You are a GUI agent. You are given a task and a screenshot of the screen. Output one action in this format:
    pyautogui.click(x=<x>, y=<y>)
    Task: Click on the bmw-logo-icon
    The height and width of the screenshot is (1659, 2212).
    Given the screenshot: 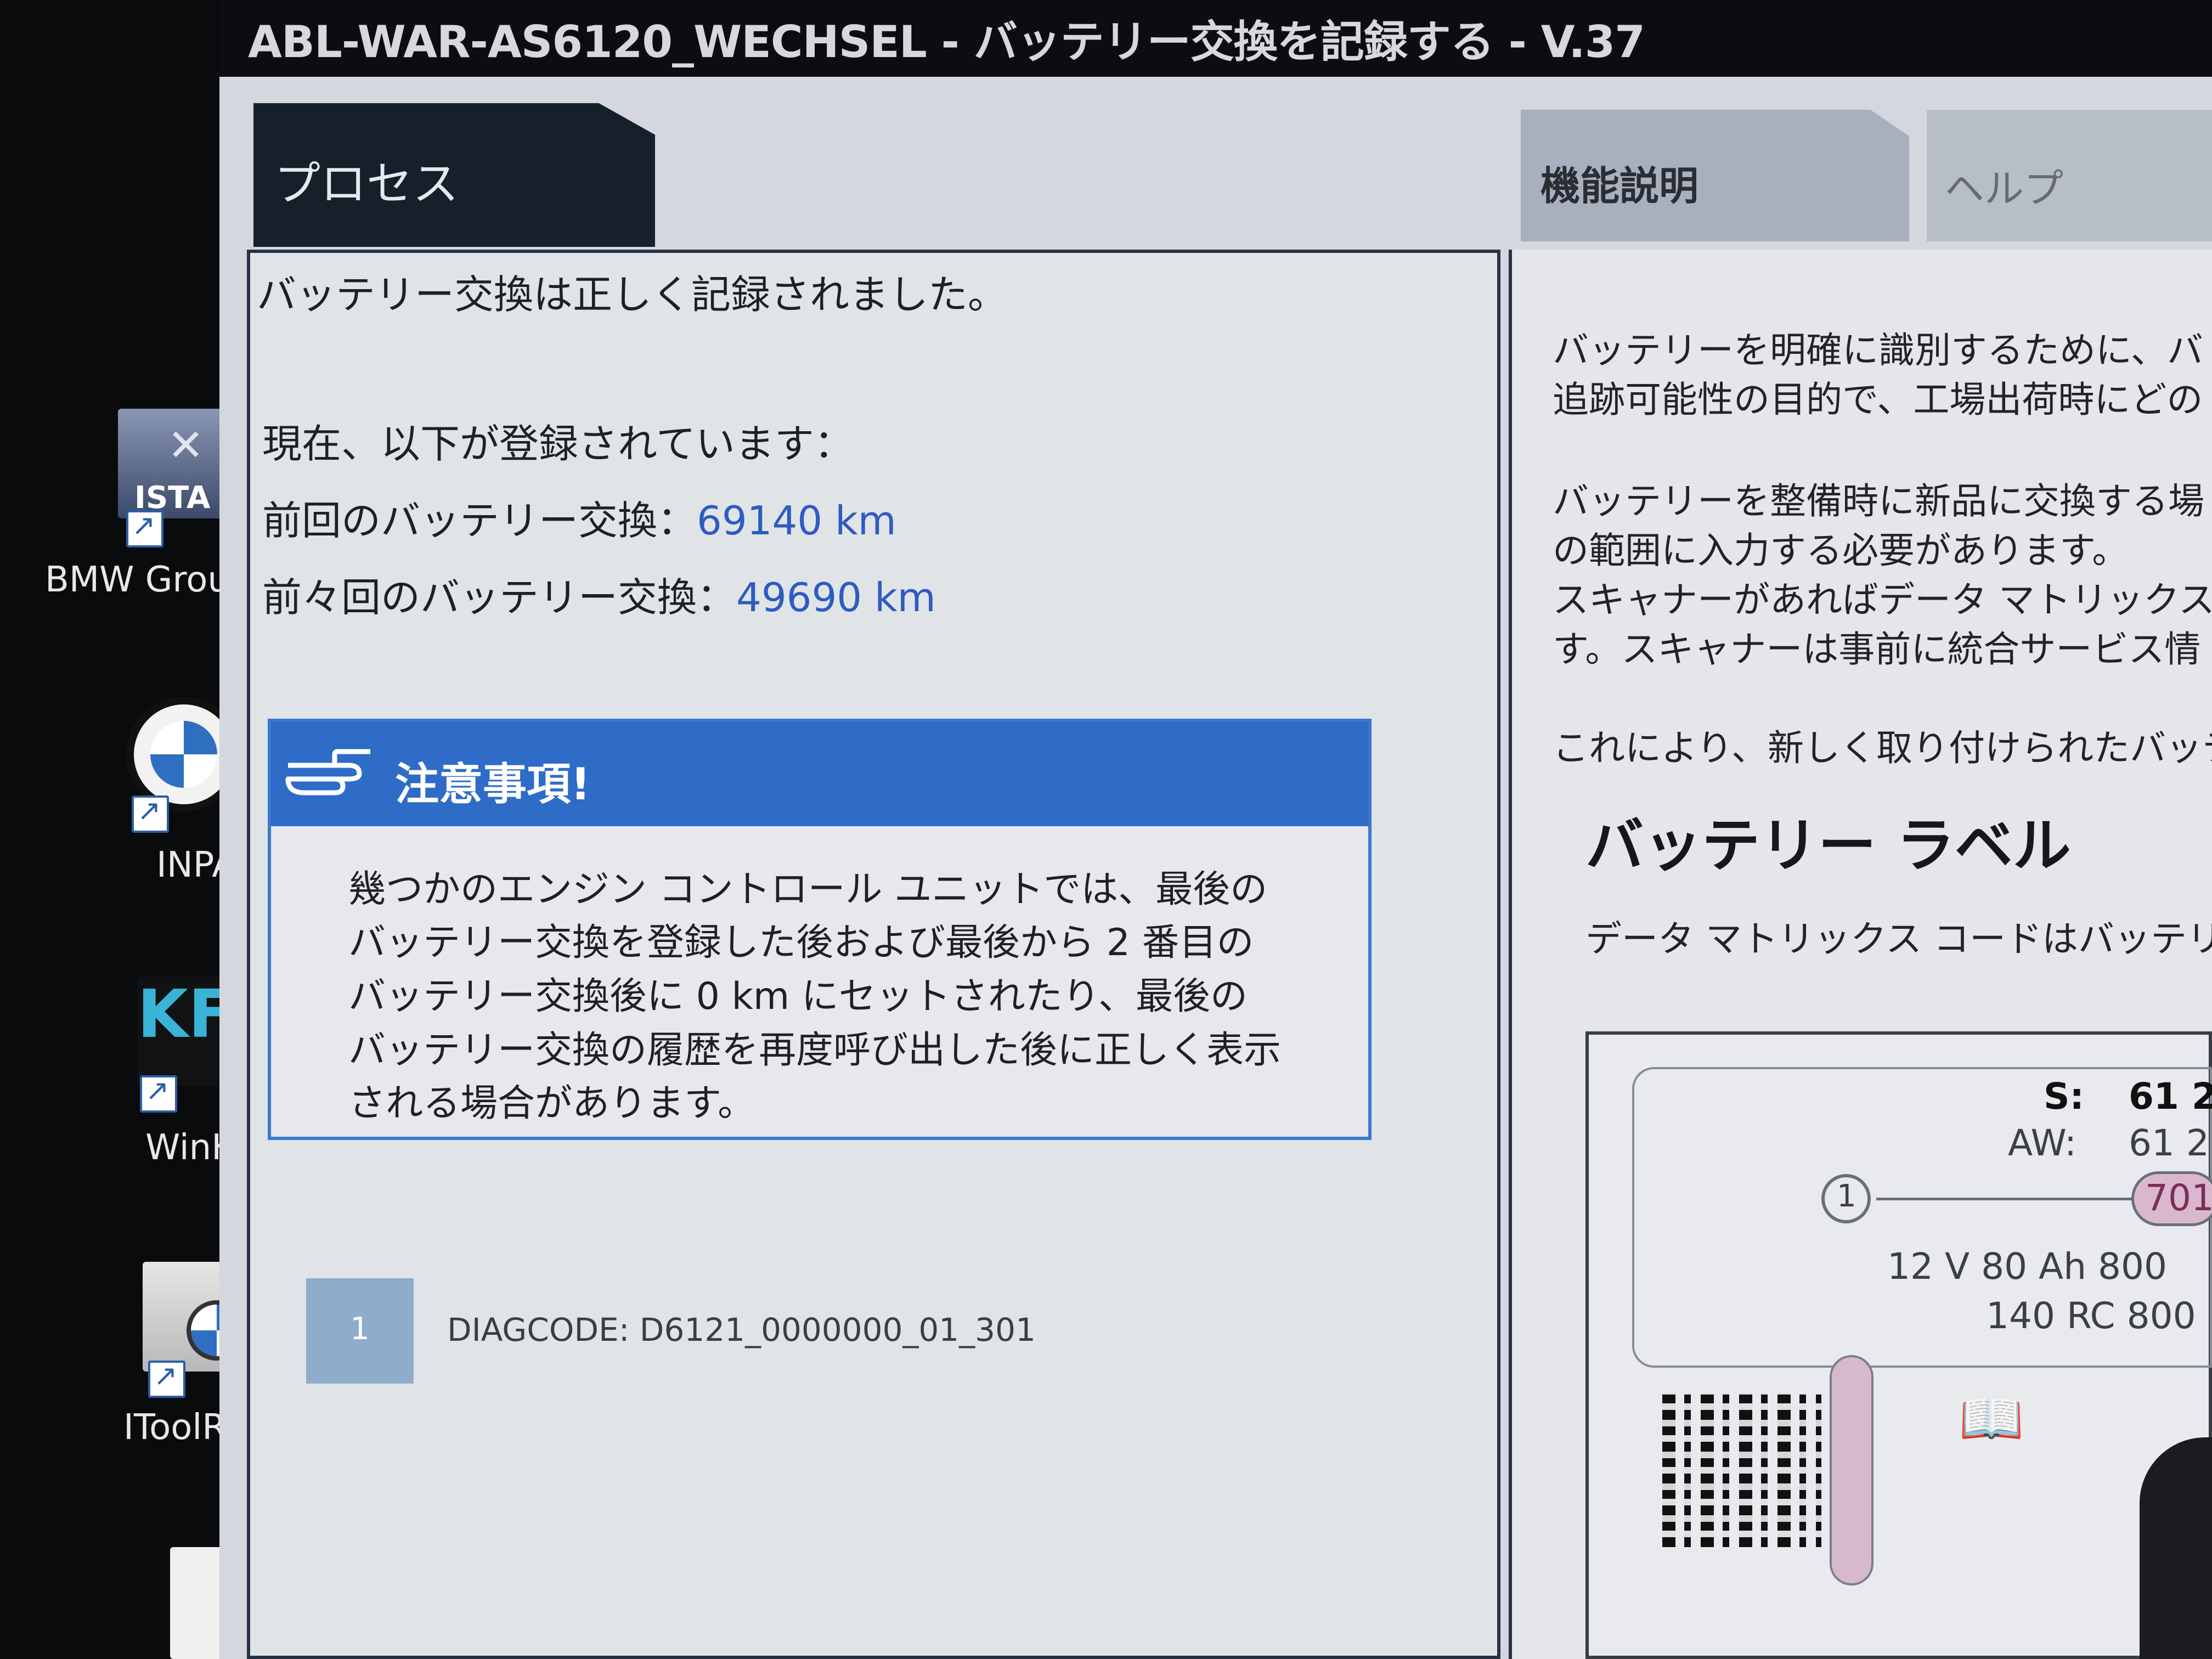 What is the action you would take?
    pyautogui.click(x=183, y=754)
    